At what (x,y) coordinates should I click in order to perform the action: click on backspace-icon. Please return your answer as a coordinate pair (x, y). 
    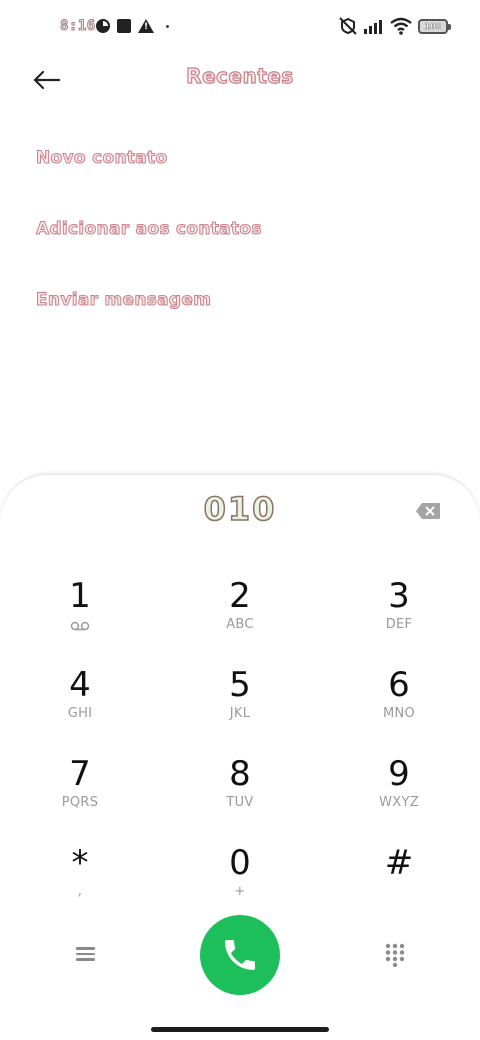
    Looking at the image, I should click on (428, 511).